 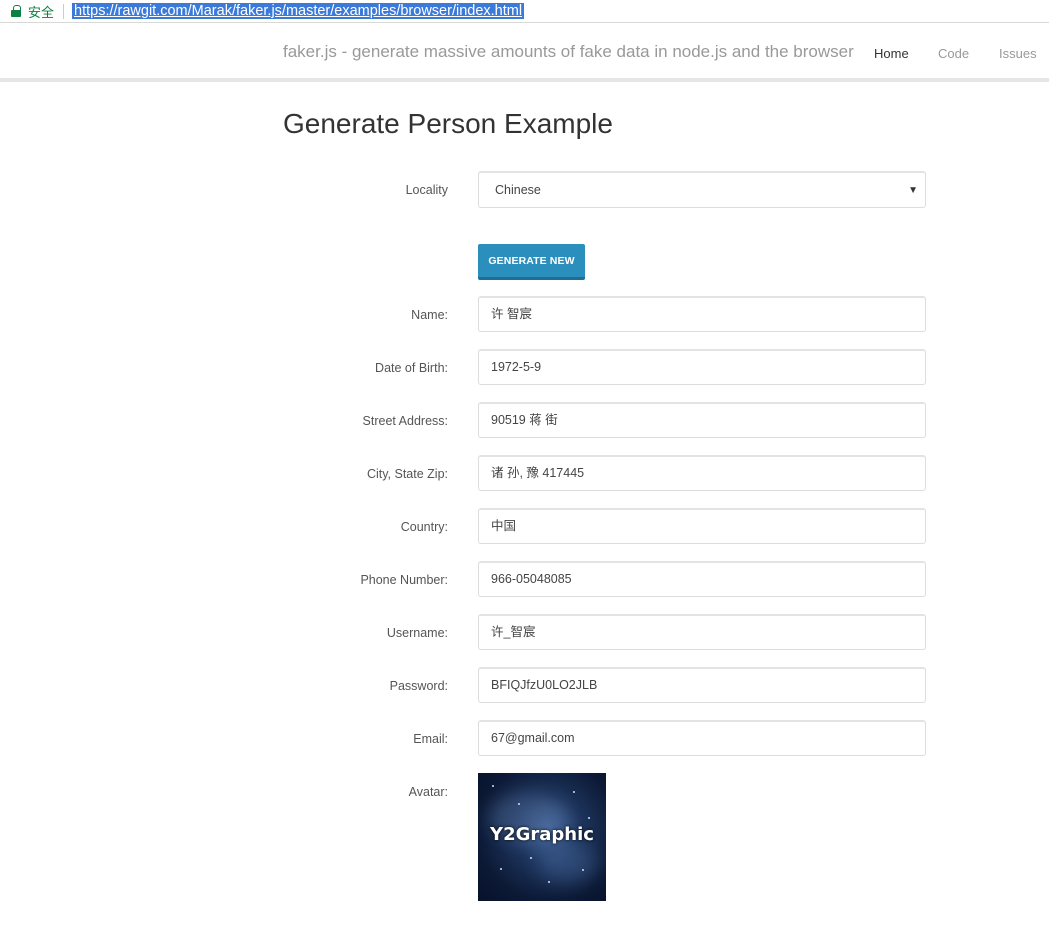 I want to click on lock-icon, so click(x=16, y=11).